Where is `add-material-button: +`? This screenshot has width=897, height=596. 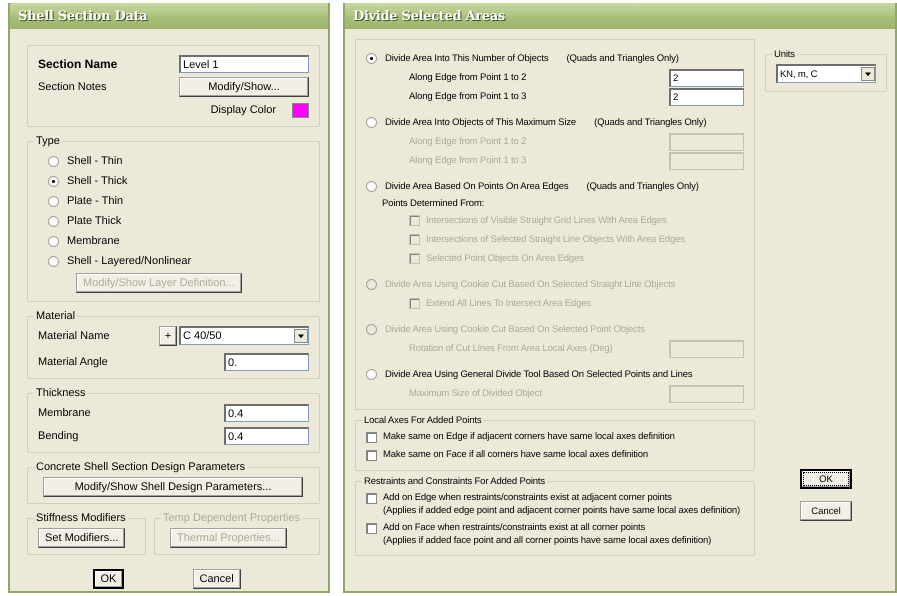
add-material-button: + is located at coordinates (168, 336).